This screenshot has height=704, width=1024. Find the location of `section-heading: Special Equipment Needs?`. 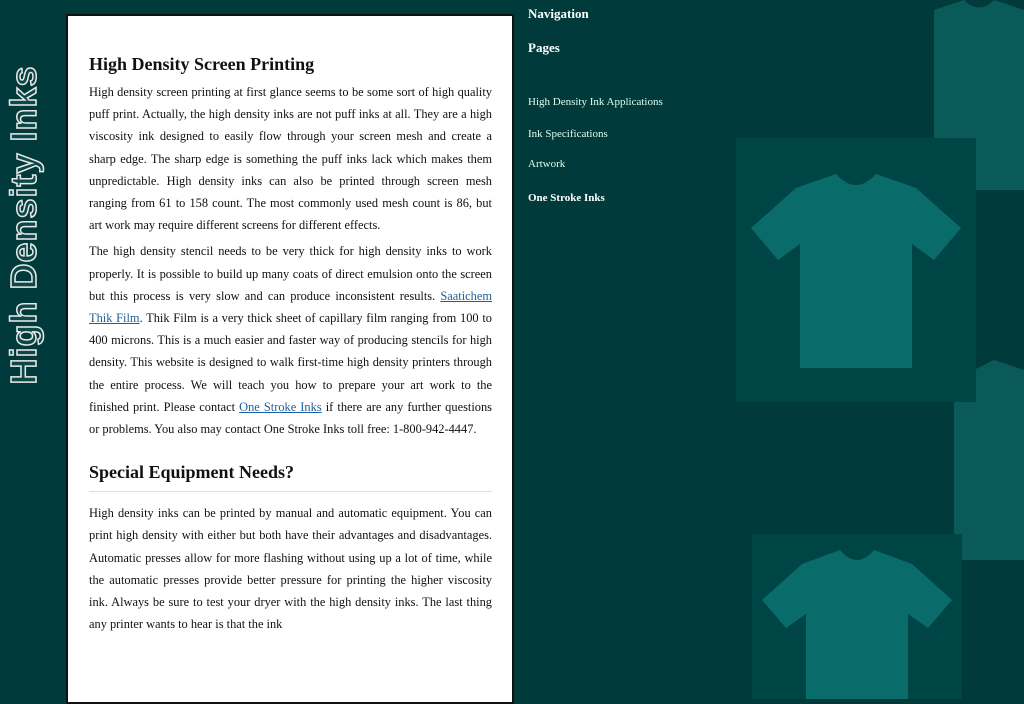

section-heading: Special Equipment Needs? is located at coordinates (290, 477).